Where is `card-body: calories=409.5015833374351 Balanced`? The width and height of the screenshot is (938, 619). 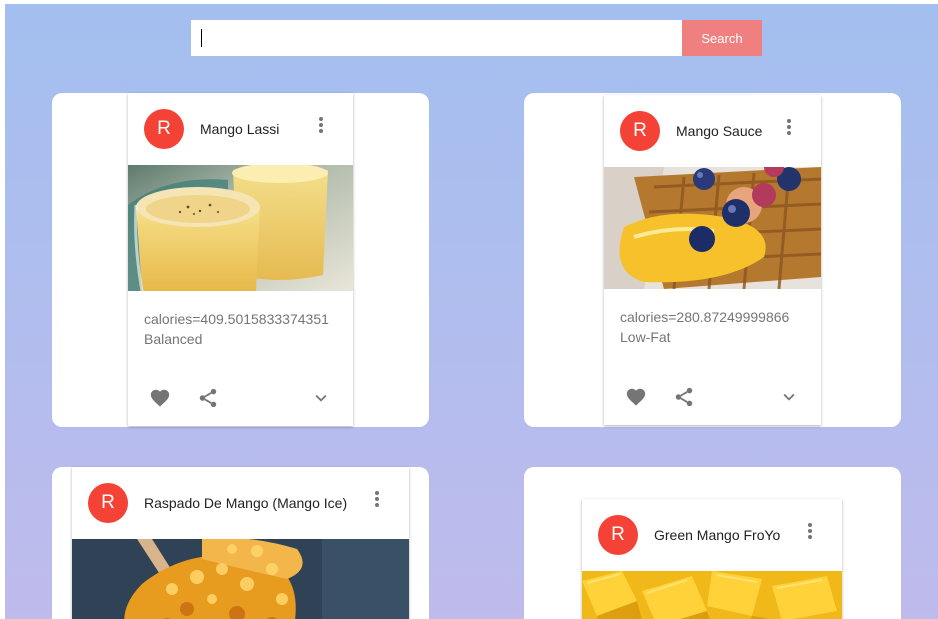
card-body: calories=409.5015833374351 Balanced is located at coordinates (240, 320).